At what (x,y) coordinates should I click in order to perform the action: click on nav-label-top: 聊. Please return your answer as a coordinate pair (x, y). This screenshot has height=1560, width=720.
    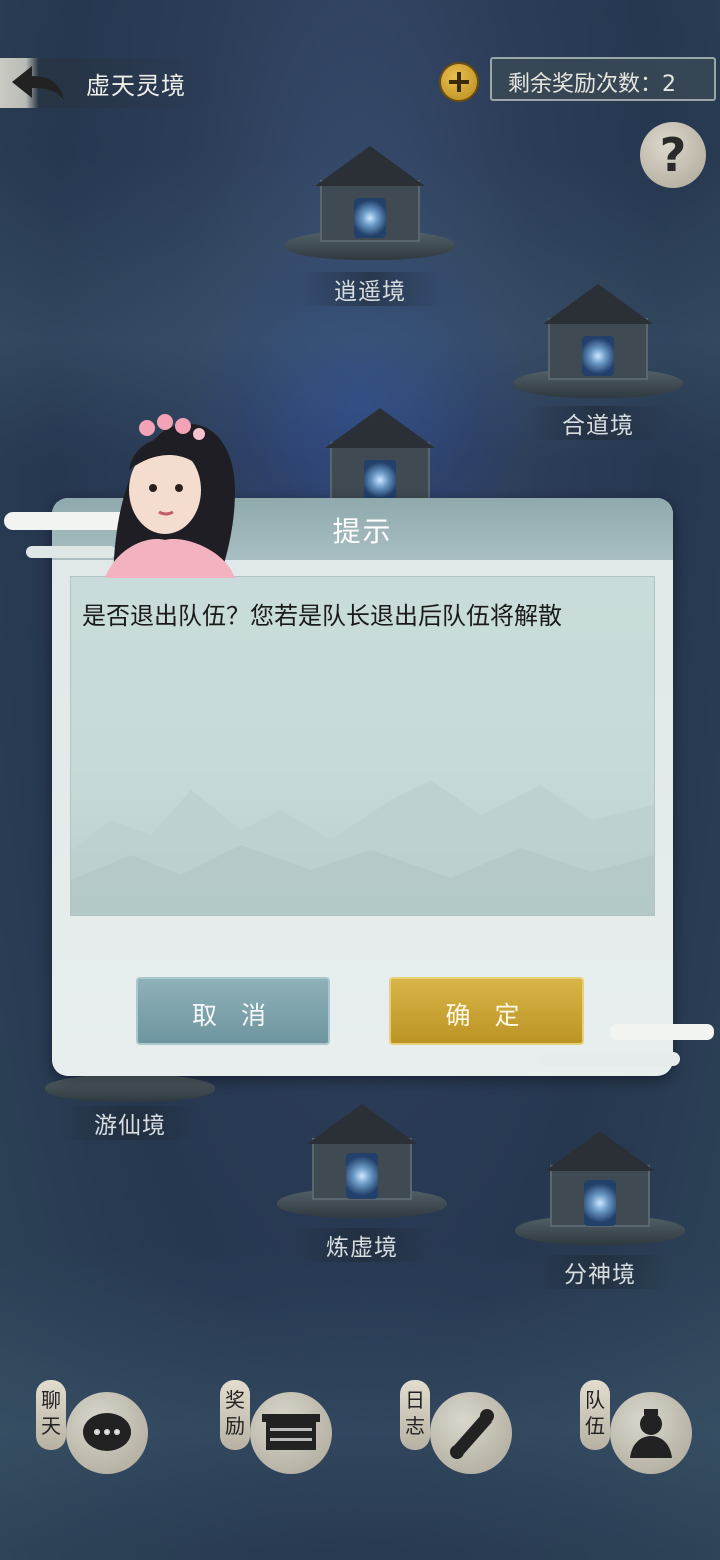
    Looking at the image, I should click on (51, 1400).